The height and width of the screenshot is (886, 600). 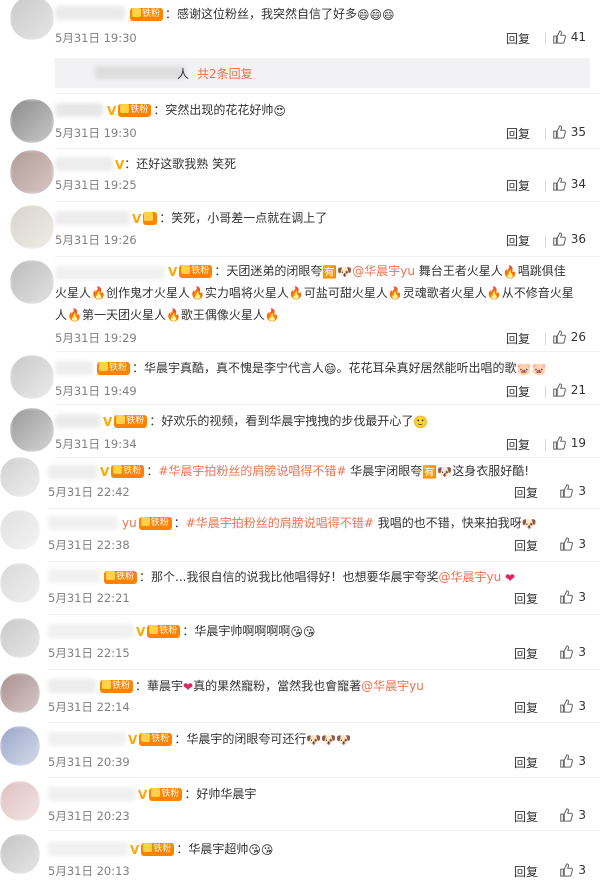 What do you see at coordinates (196, 110) in the screenshot?
I see `comment-text: V 铁粉 ：突然出现的花花好帅😍` at bounding box center [196, 110].